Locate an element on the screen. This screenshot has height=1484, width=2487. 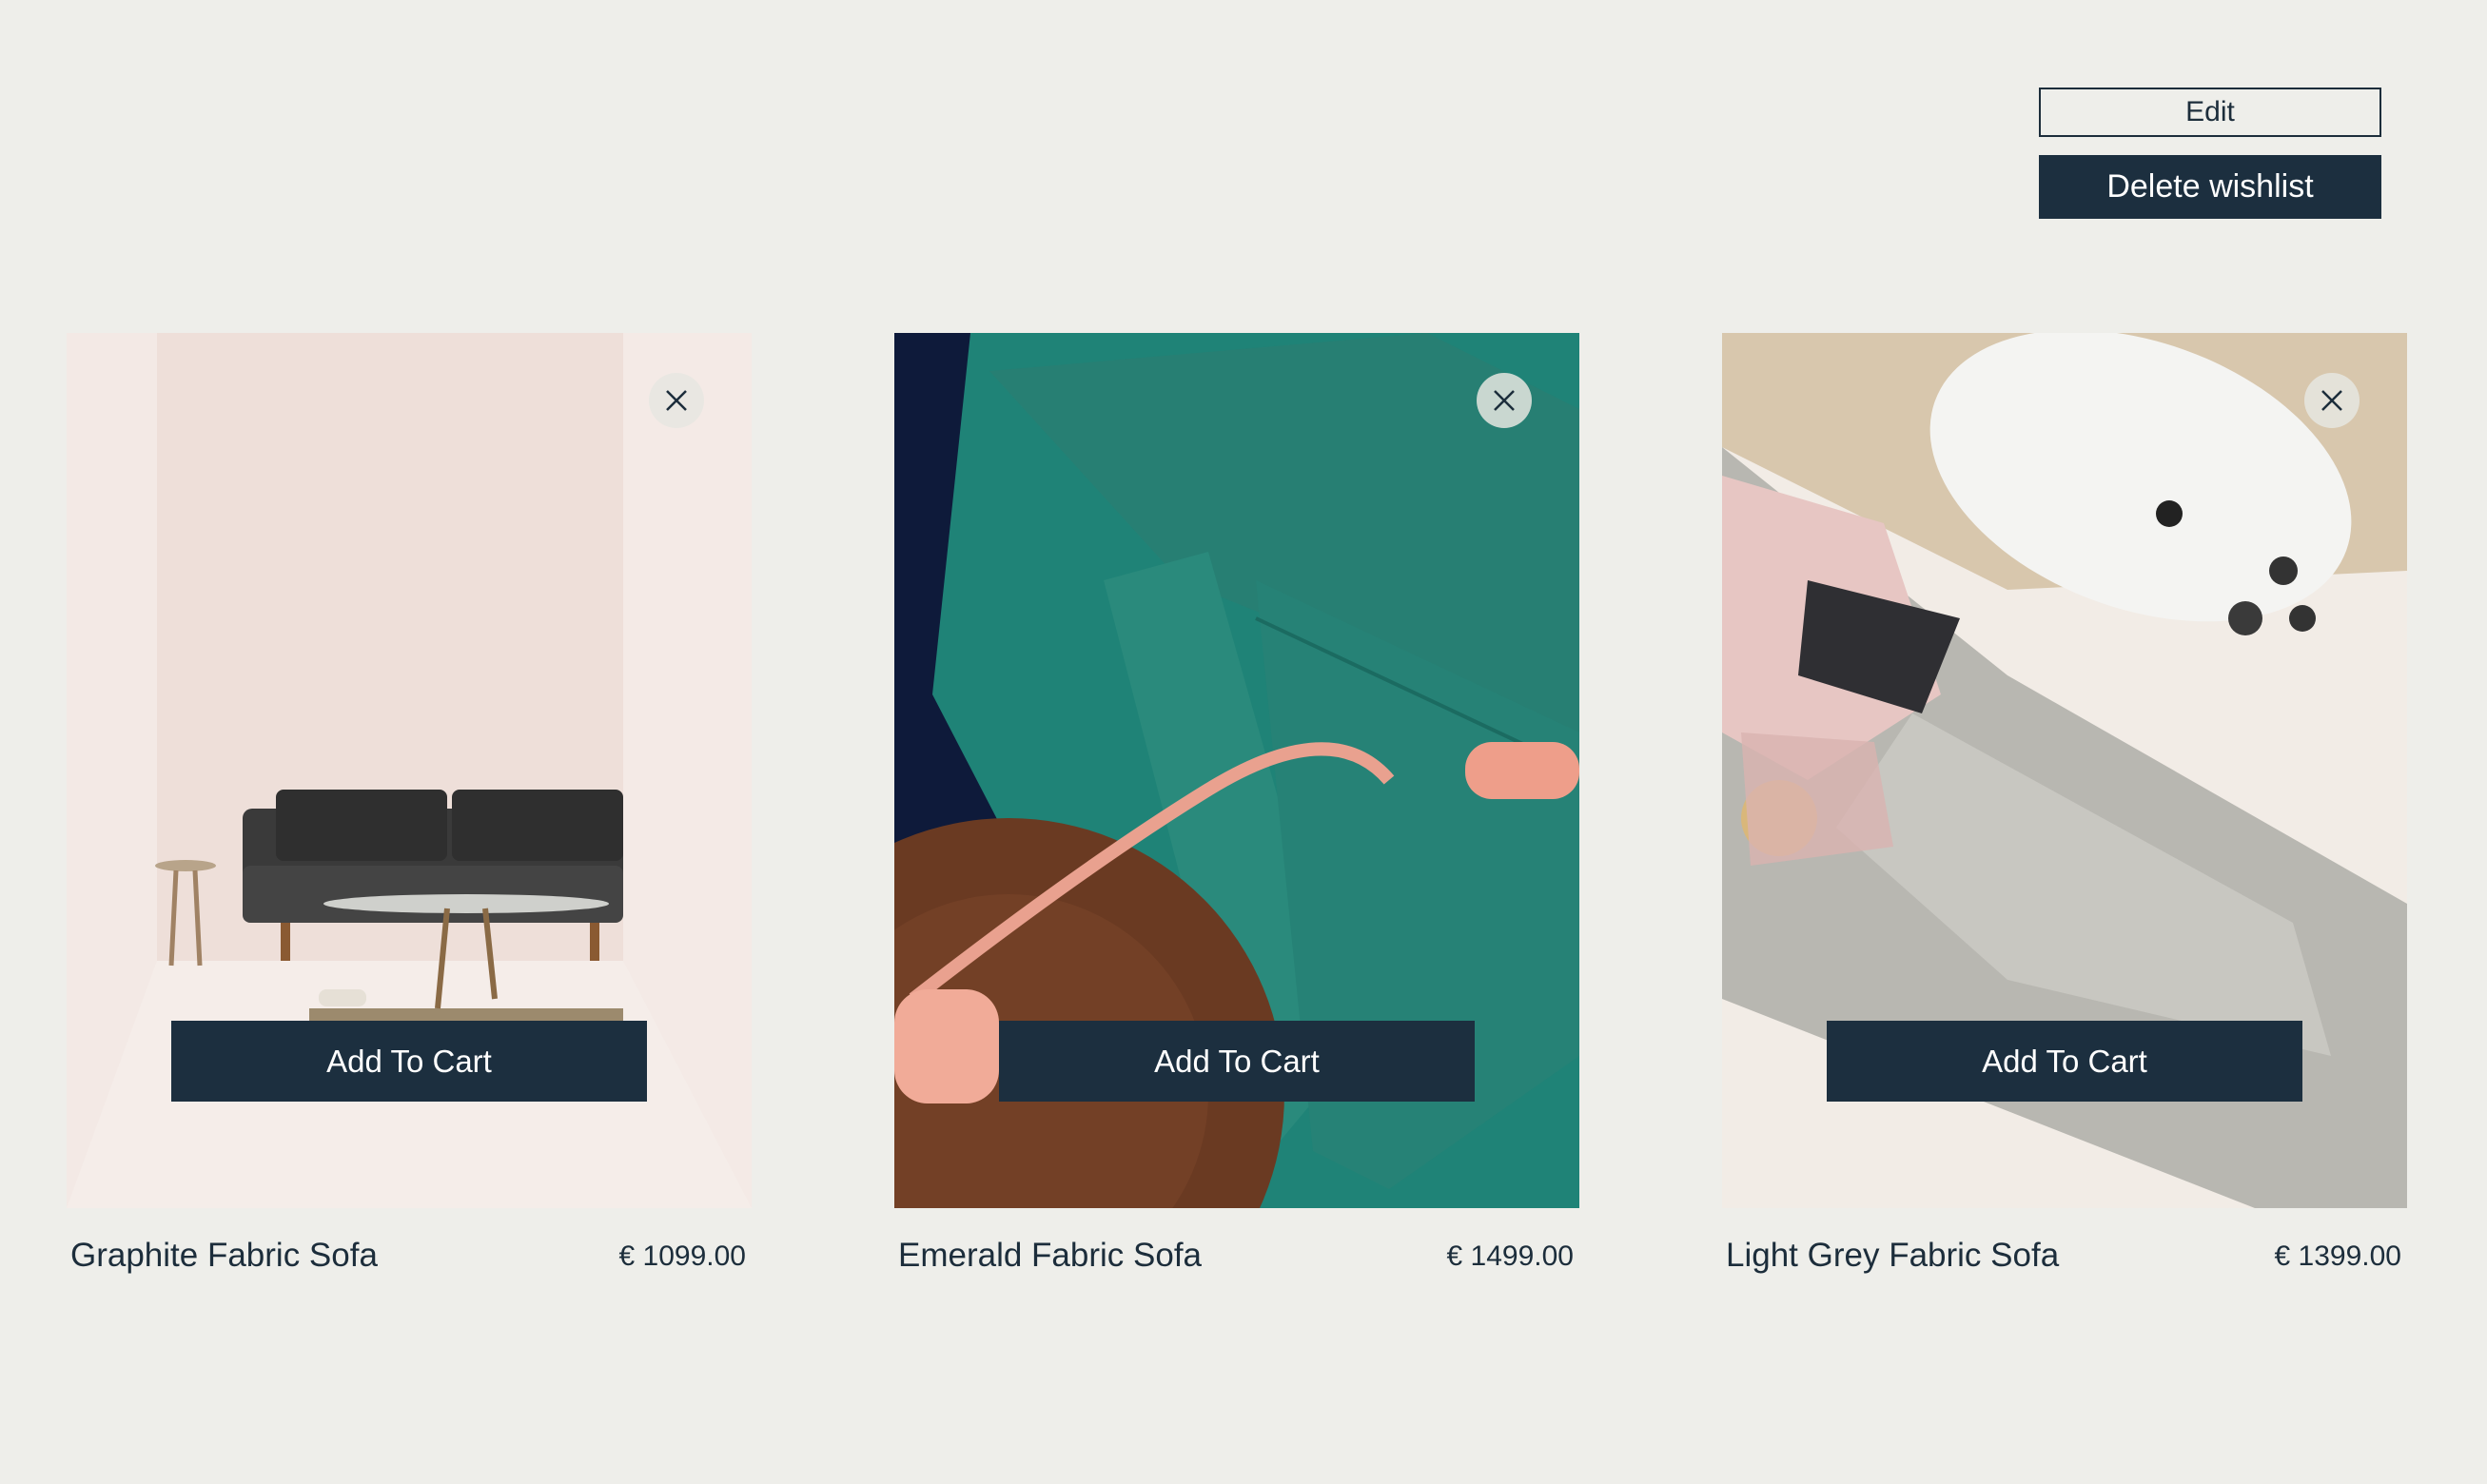
product-name: Light Grey Fabric Sofa is located at coordinates (1892, 1256).